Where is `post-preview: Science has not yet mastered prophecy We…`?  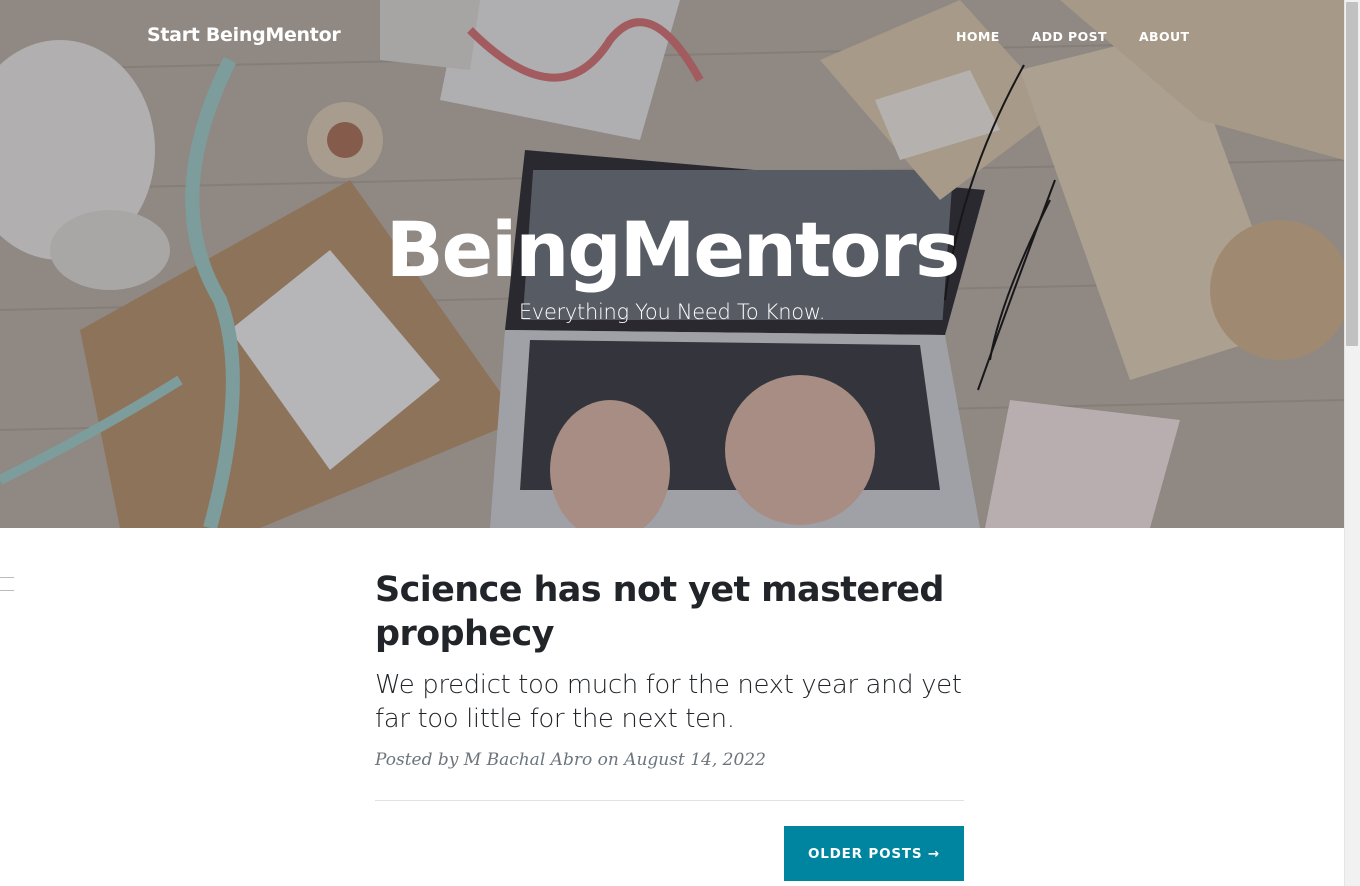 post-preview: Science has not yet mastered prophecy We… is located at coordinates (669, 669).